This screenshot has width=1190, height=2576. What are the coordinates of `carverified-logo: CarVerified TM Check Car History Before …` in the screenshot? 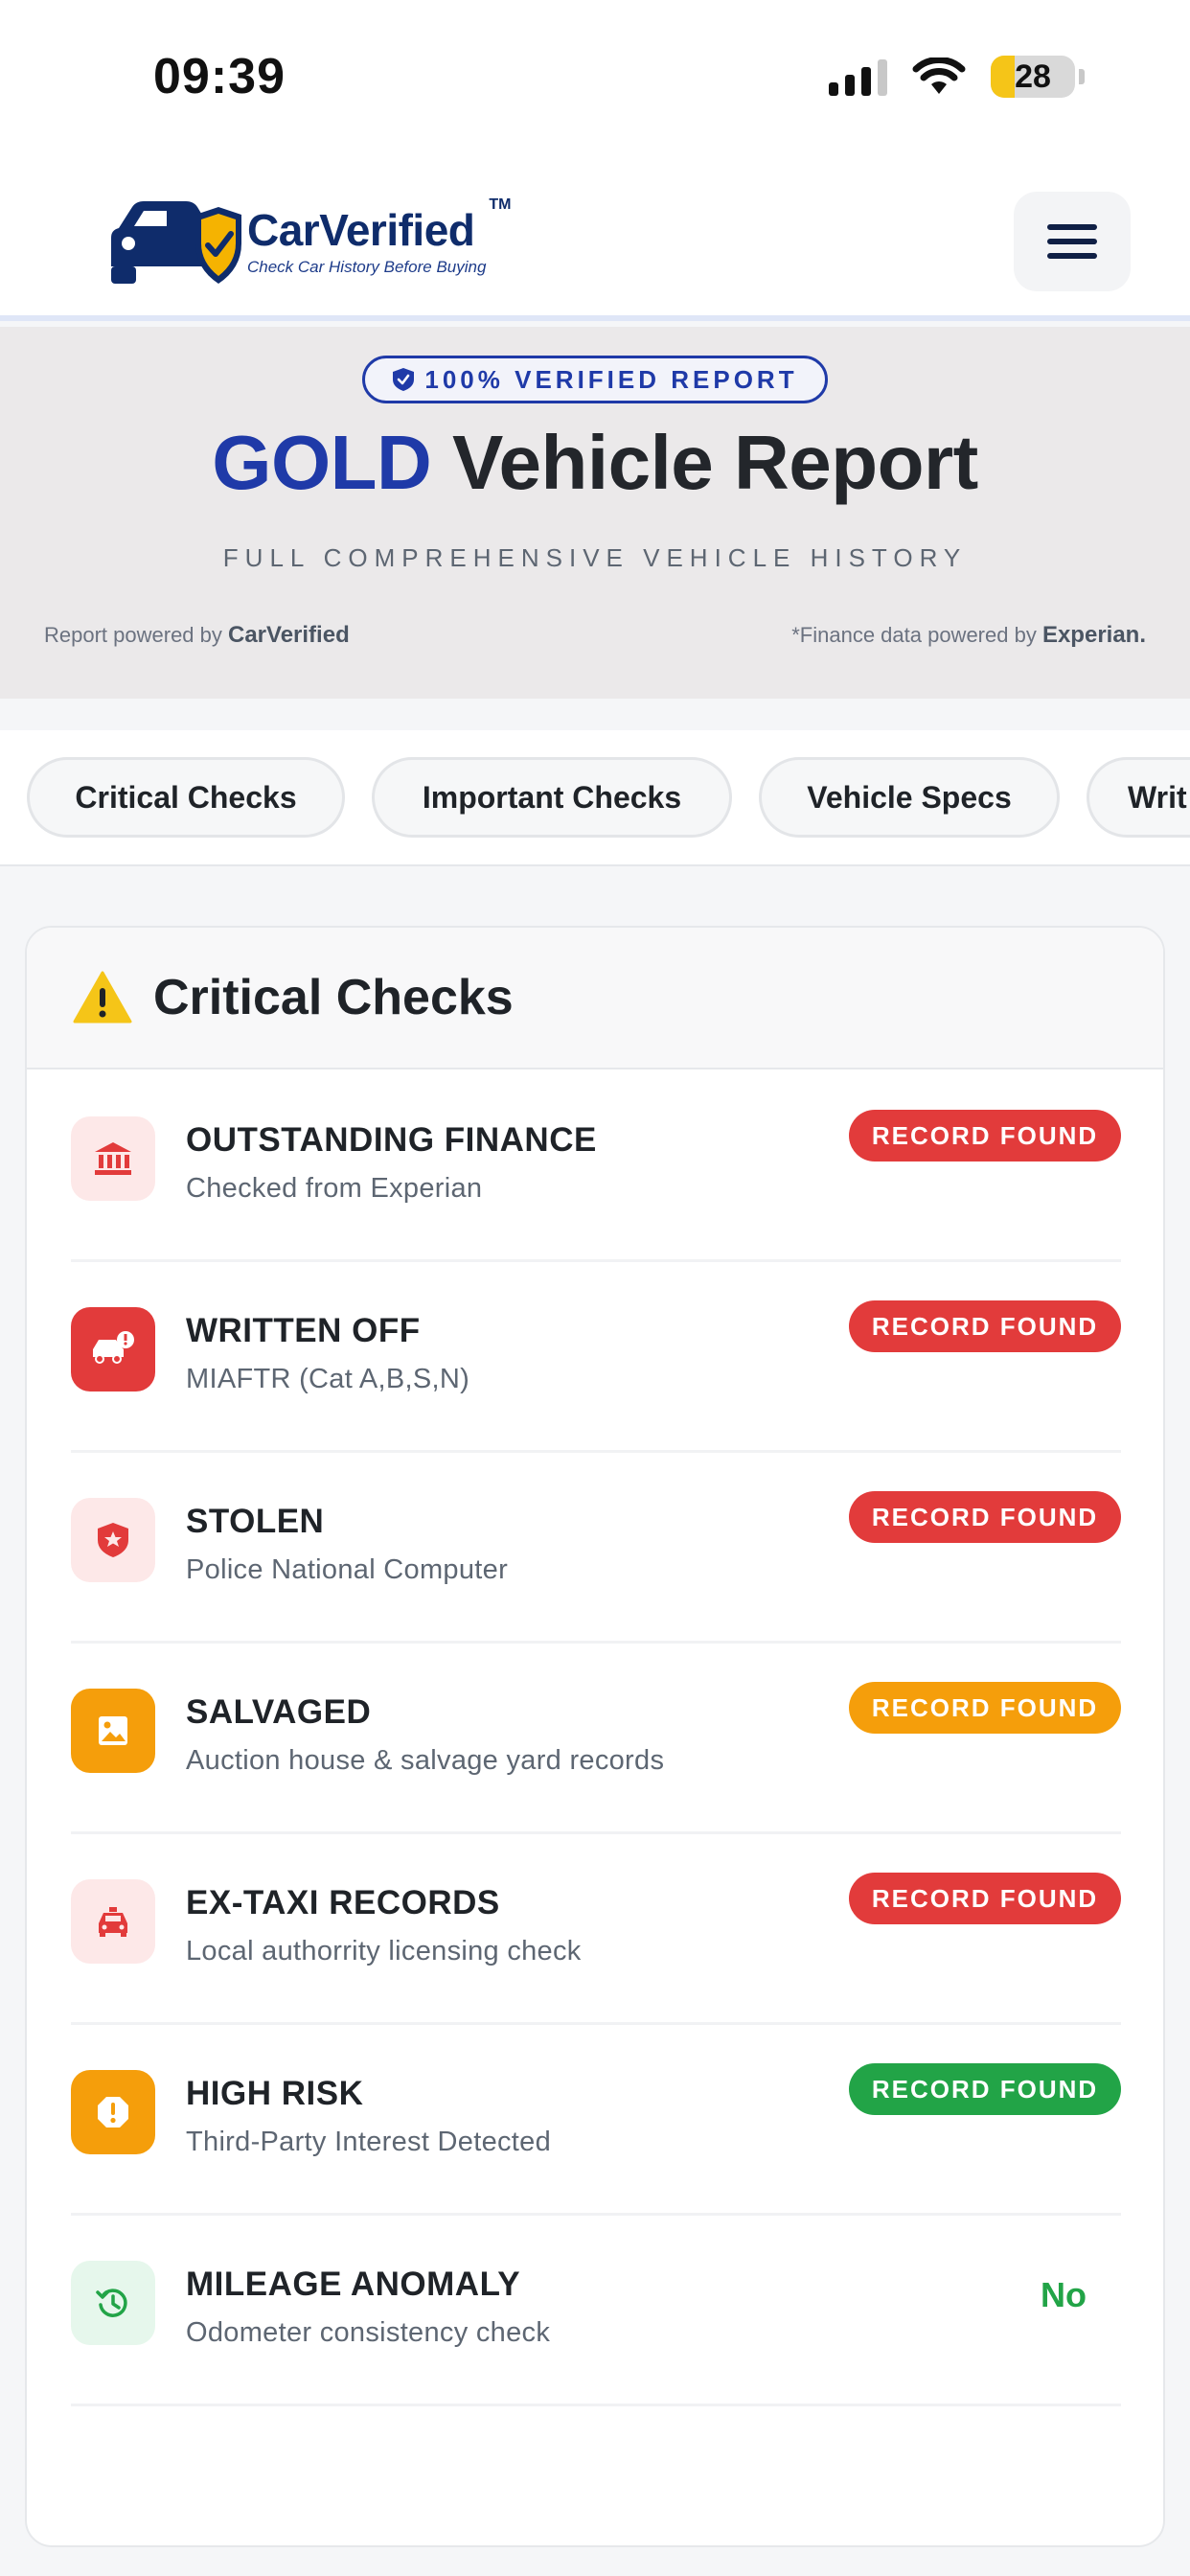 It's located at (318, 240).